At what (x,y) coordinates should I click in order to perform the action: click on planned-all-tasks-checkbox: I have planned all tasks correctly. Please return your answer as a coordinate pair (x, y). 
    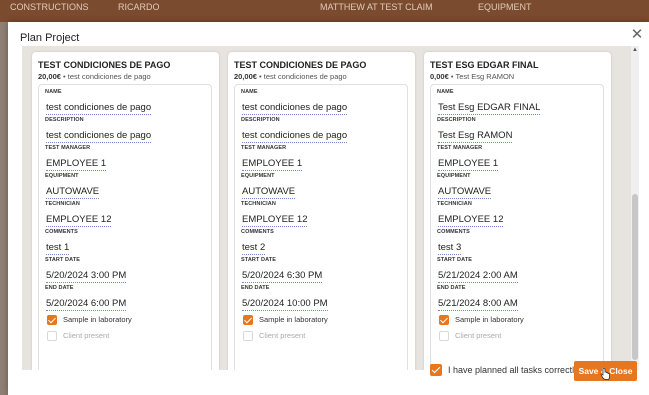
    Looking at the image, I should click on (505, 370).